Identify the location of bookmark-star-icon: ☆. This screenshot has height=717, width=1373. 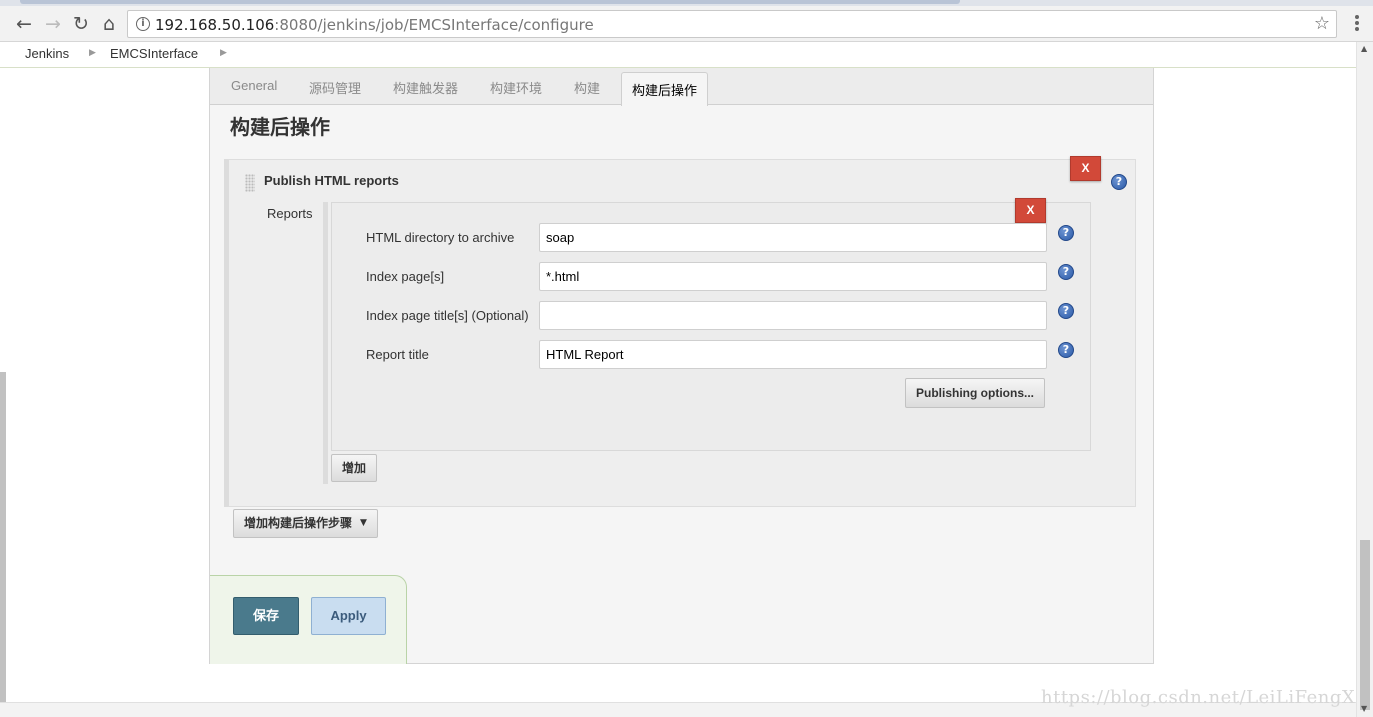
(1322, 23).